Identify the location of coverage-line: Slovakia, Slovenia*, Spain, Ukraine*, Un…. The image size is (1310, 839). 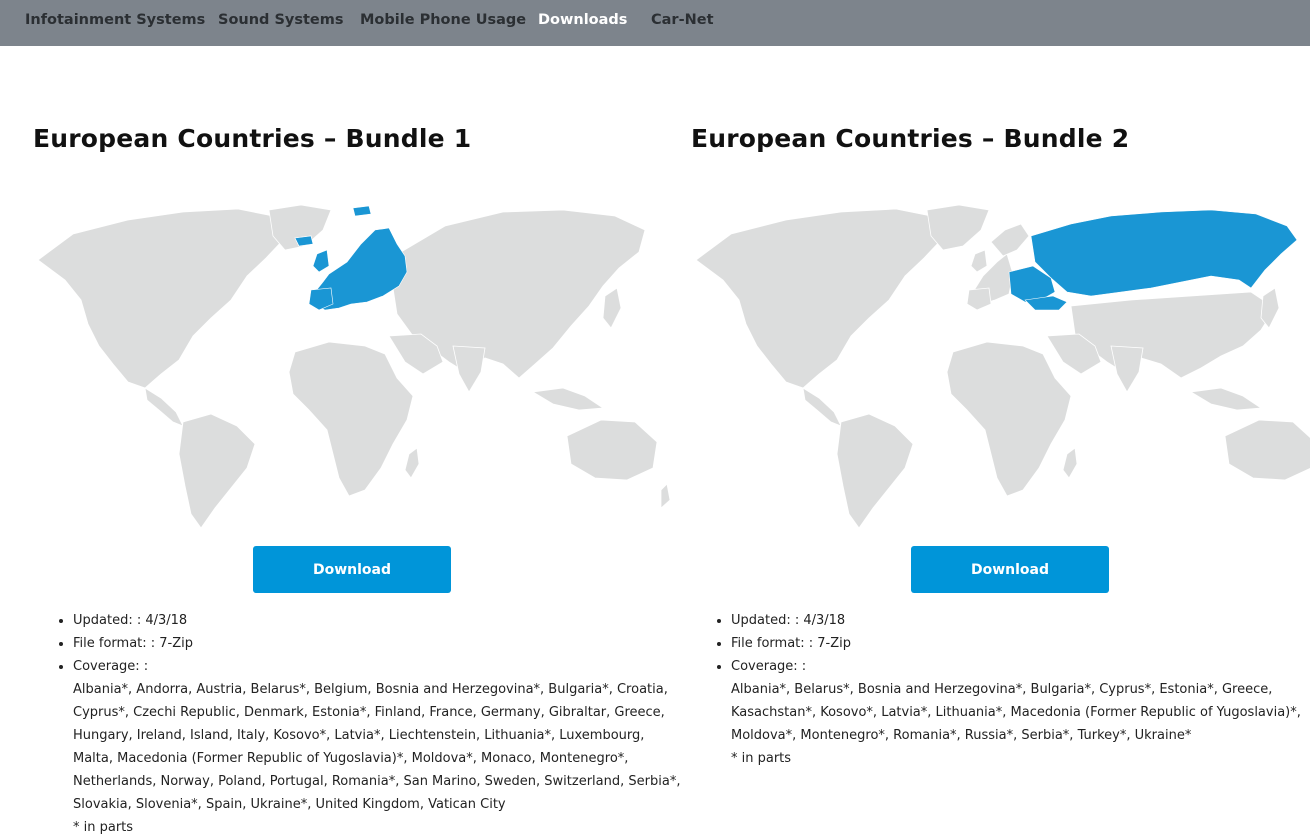
(289, 804).